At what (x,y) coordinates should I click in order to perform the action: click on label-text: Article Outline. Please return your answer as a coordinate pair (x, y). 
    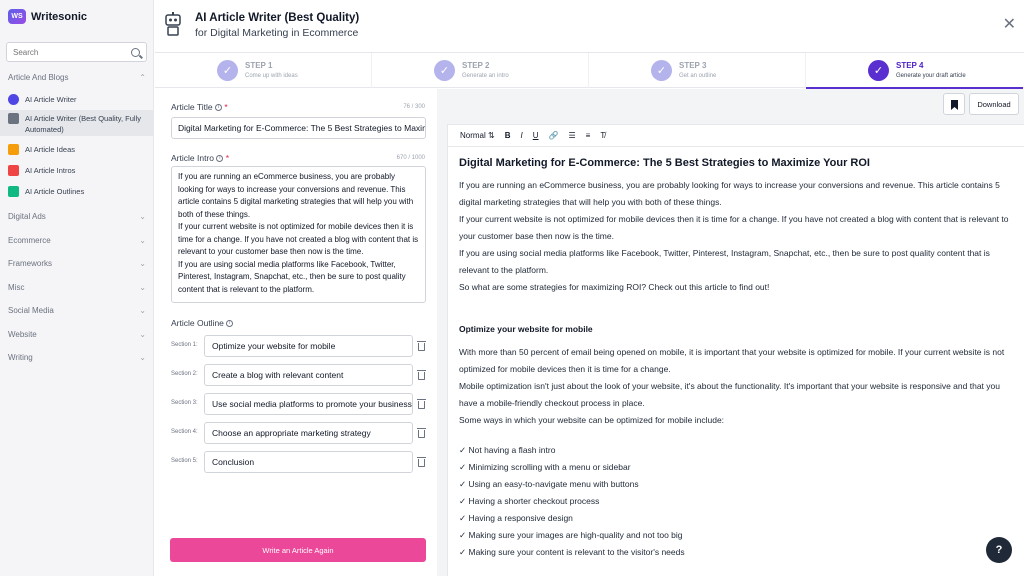
    Looking at the image, I should click on (197, 323).